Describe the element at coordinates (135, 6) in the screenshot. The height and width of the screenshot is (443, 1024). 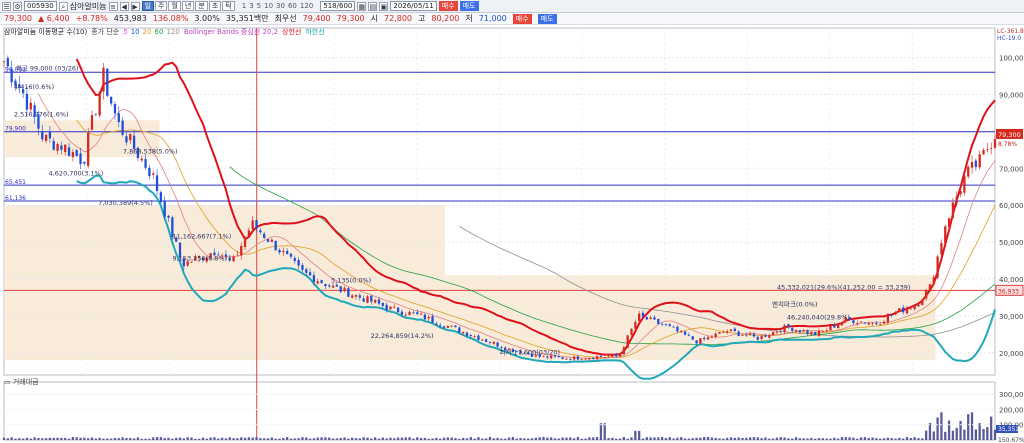
I see `next-icon: ▶` at that location.